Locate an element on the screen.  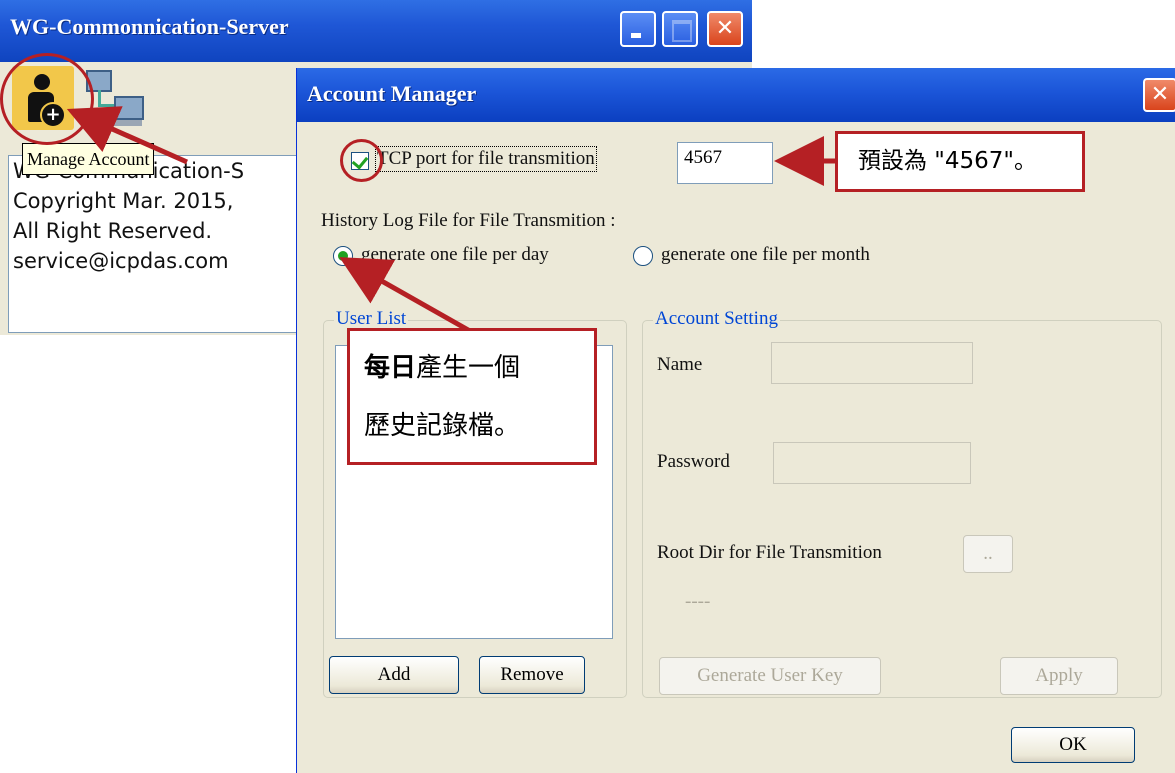
daily-note-bold: 每日 is located at coordinates (390, 368).